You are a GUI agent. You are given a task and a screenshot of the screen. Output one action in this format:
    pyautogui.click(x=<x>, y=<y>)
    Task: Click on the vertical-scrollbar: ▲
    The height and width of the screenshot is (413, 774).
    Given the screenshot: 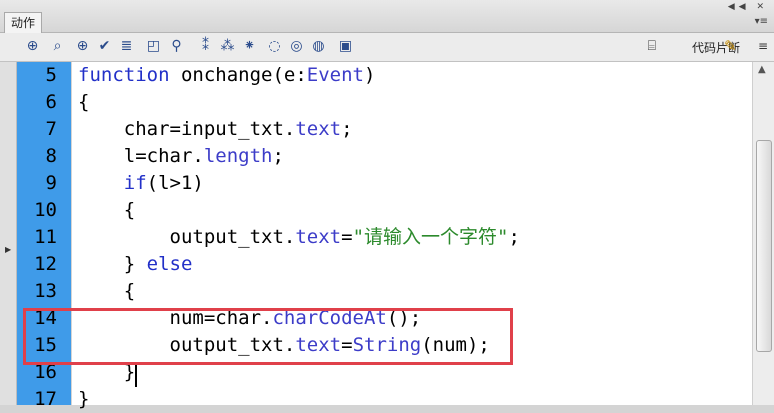 What is the action you would take?
    pyautogui.click(x=763, y=233)
    